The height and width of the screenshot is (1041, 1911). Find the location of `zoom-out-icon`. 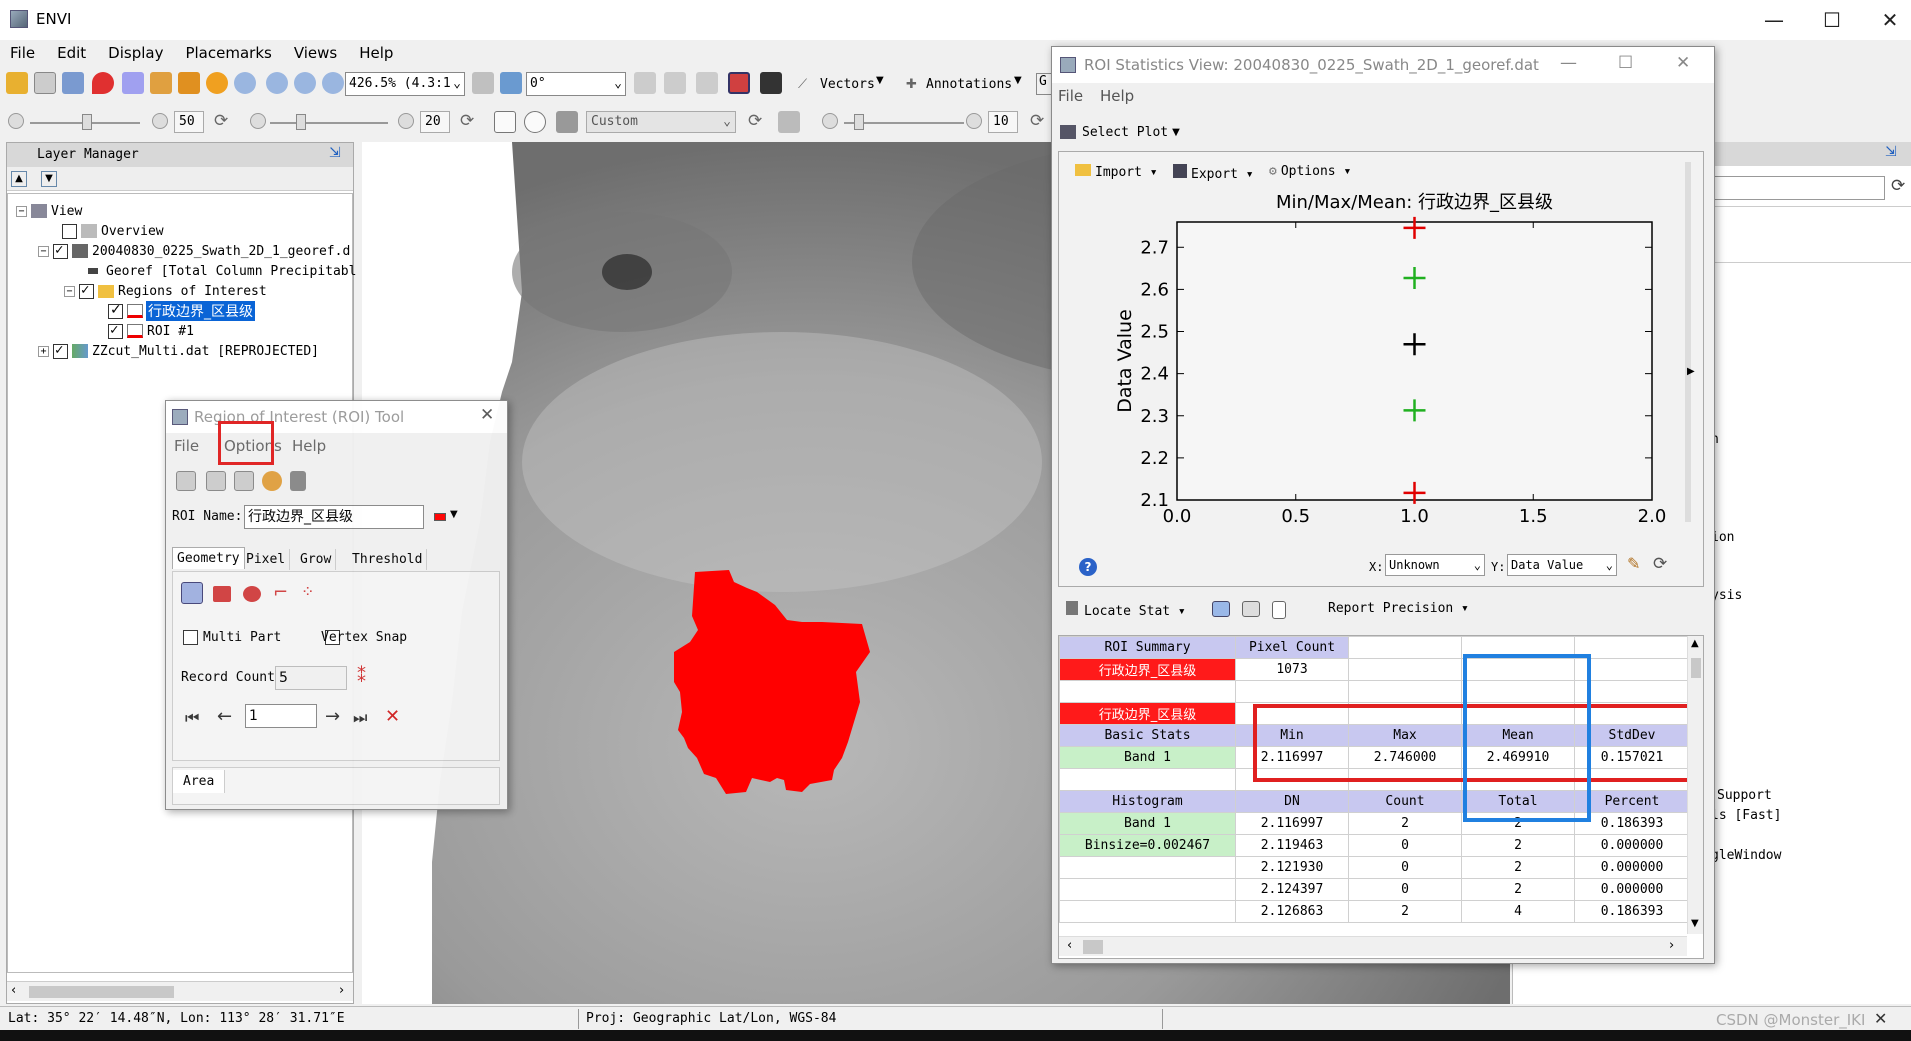

zoom-out-icon is located at coordinates (305, 83).